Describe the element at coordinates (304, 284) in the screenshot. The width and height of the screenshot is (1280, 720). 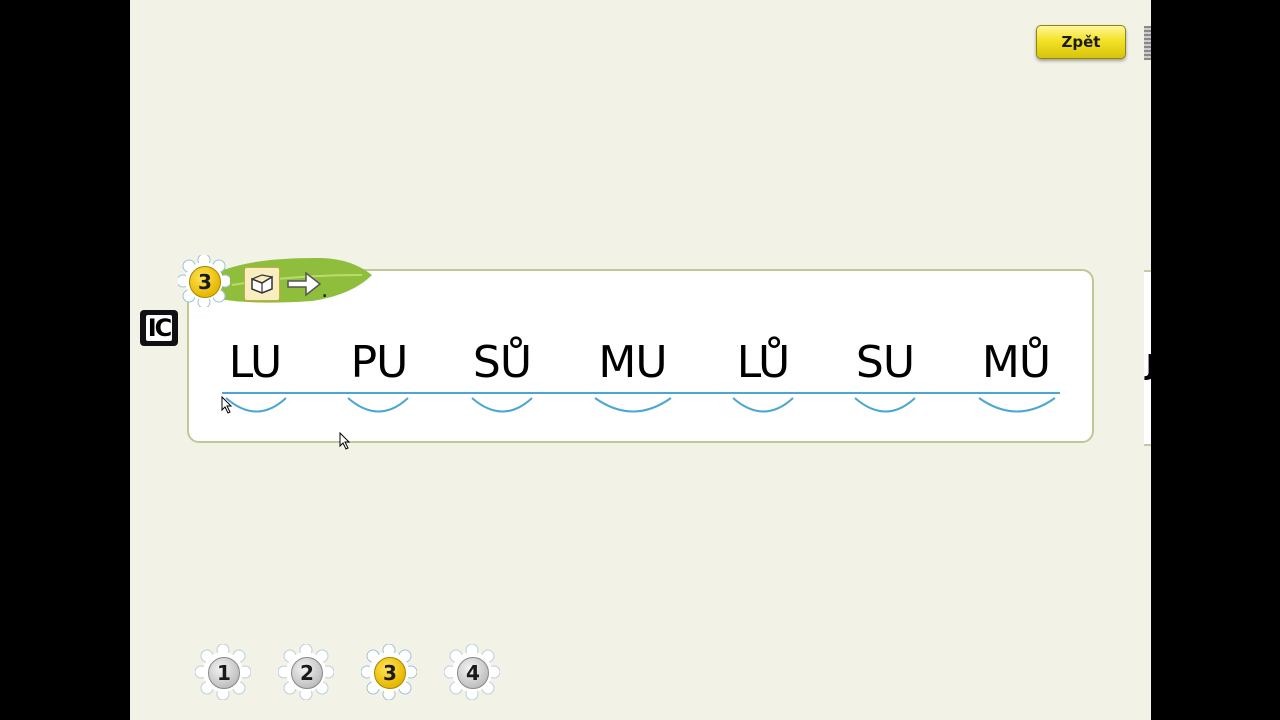
I see `arrow-right-icon` at that location.